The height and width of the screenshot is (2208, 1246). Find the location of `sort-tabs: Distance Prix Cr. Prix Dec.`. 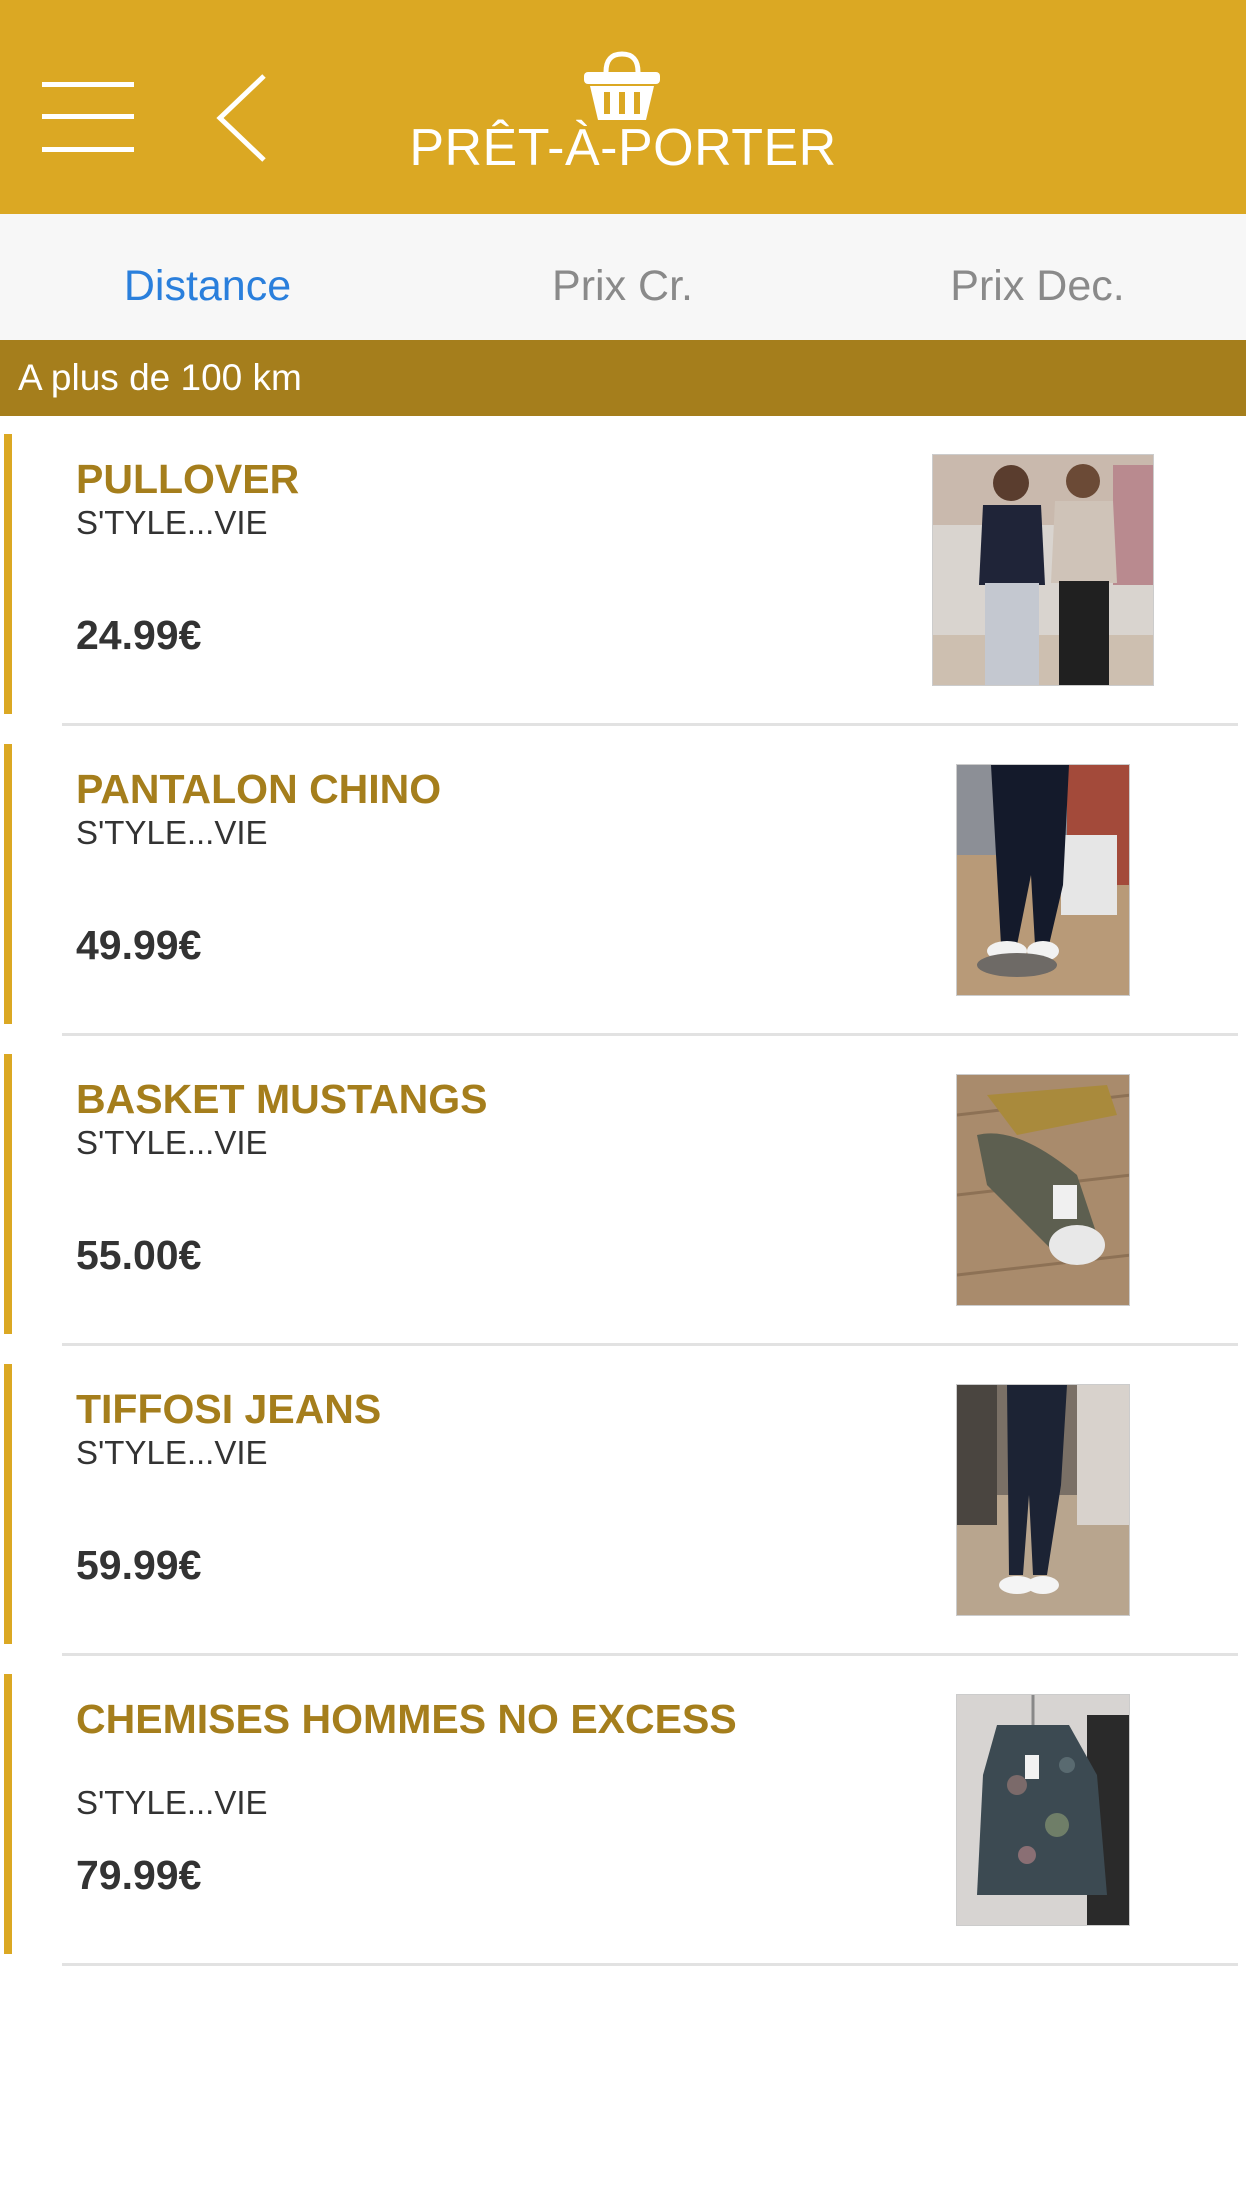

sort-tabs: Distance Prix Cr. Prix Dec. is located at coordinates (623, 277).